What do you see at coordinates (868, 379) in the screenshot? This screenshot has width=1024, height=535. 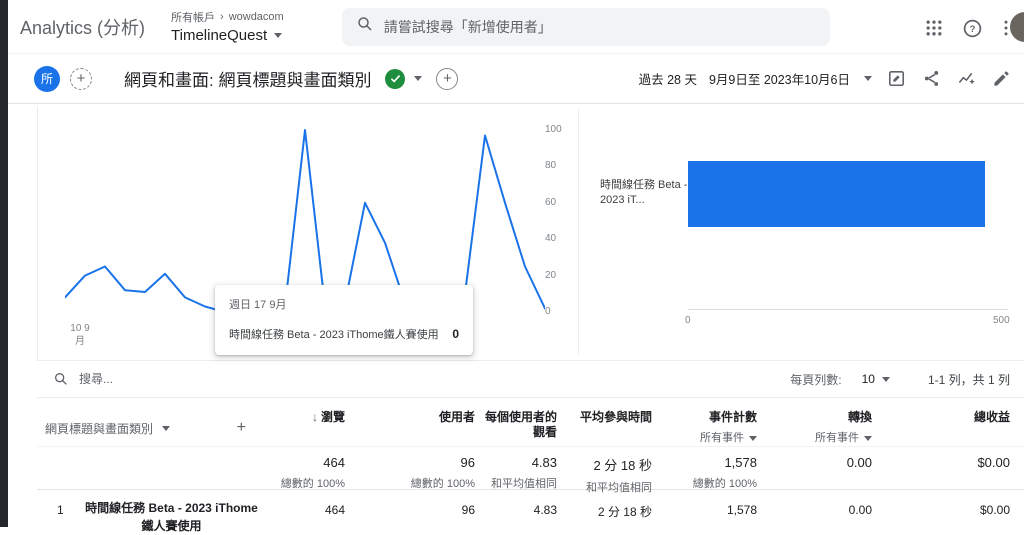 I see `rows-per-page-select: 10` at bounding box center [868, 379].